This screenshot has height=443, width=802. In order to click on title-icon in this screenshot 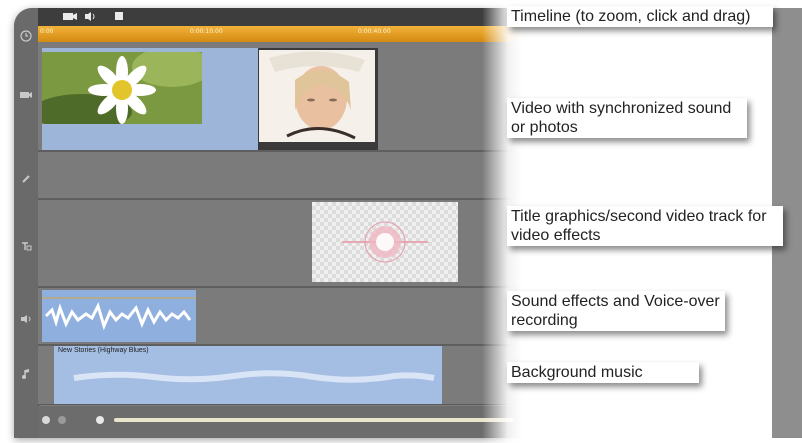, I will do `click(26, 247)`.